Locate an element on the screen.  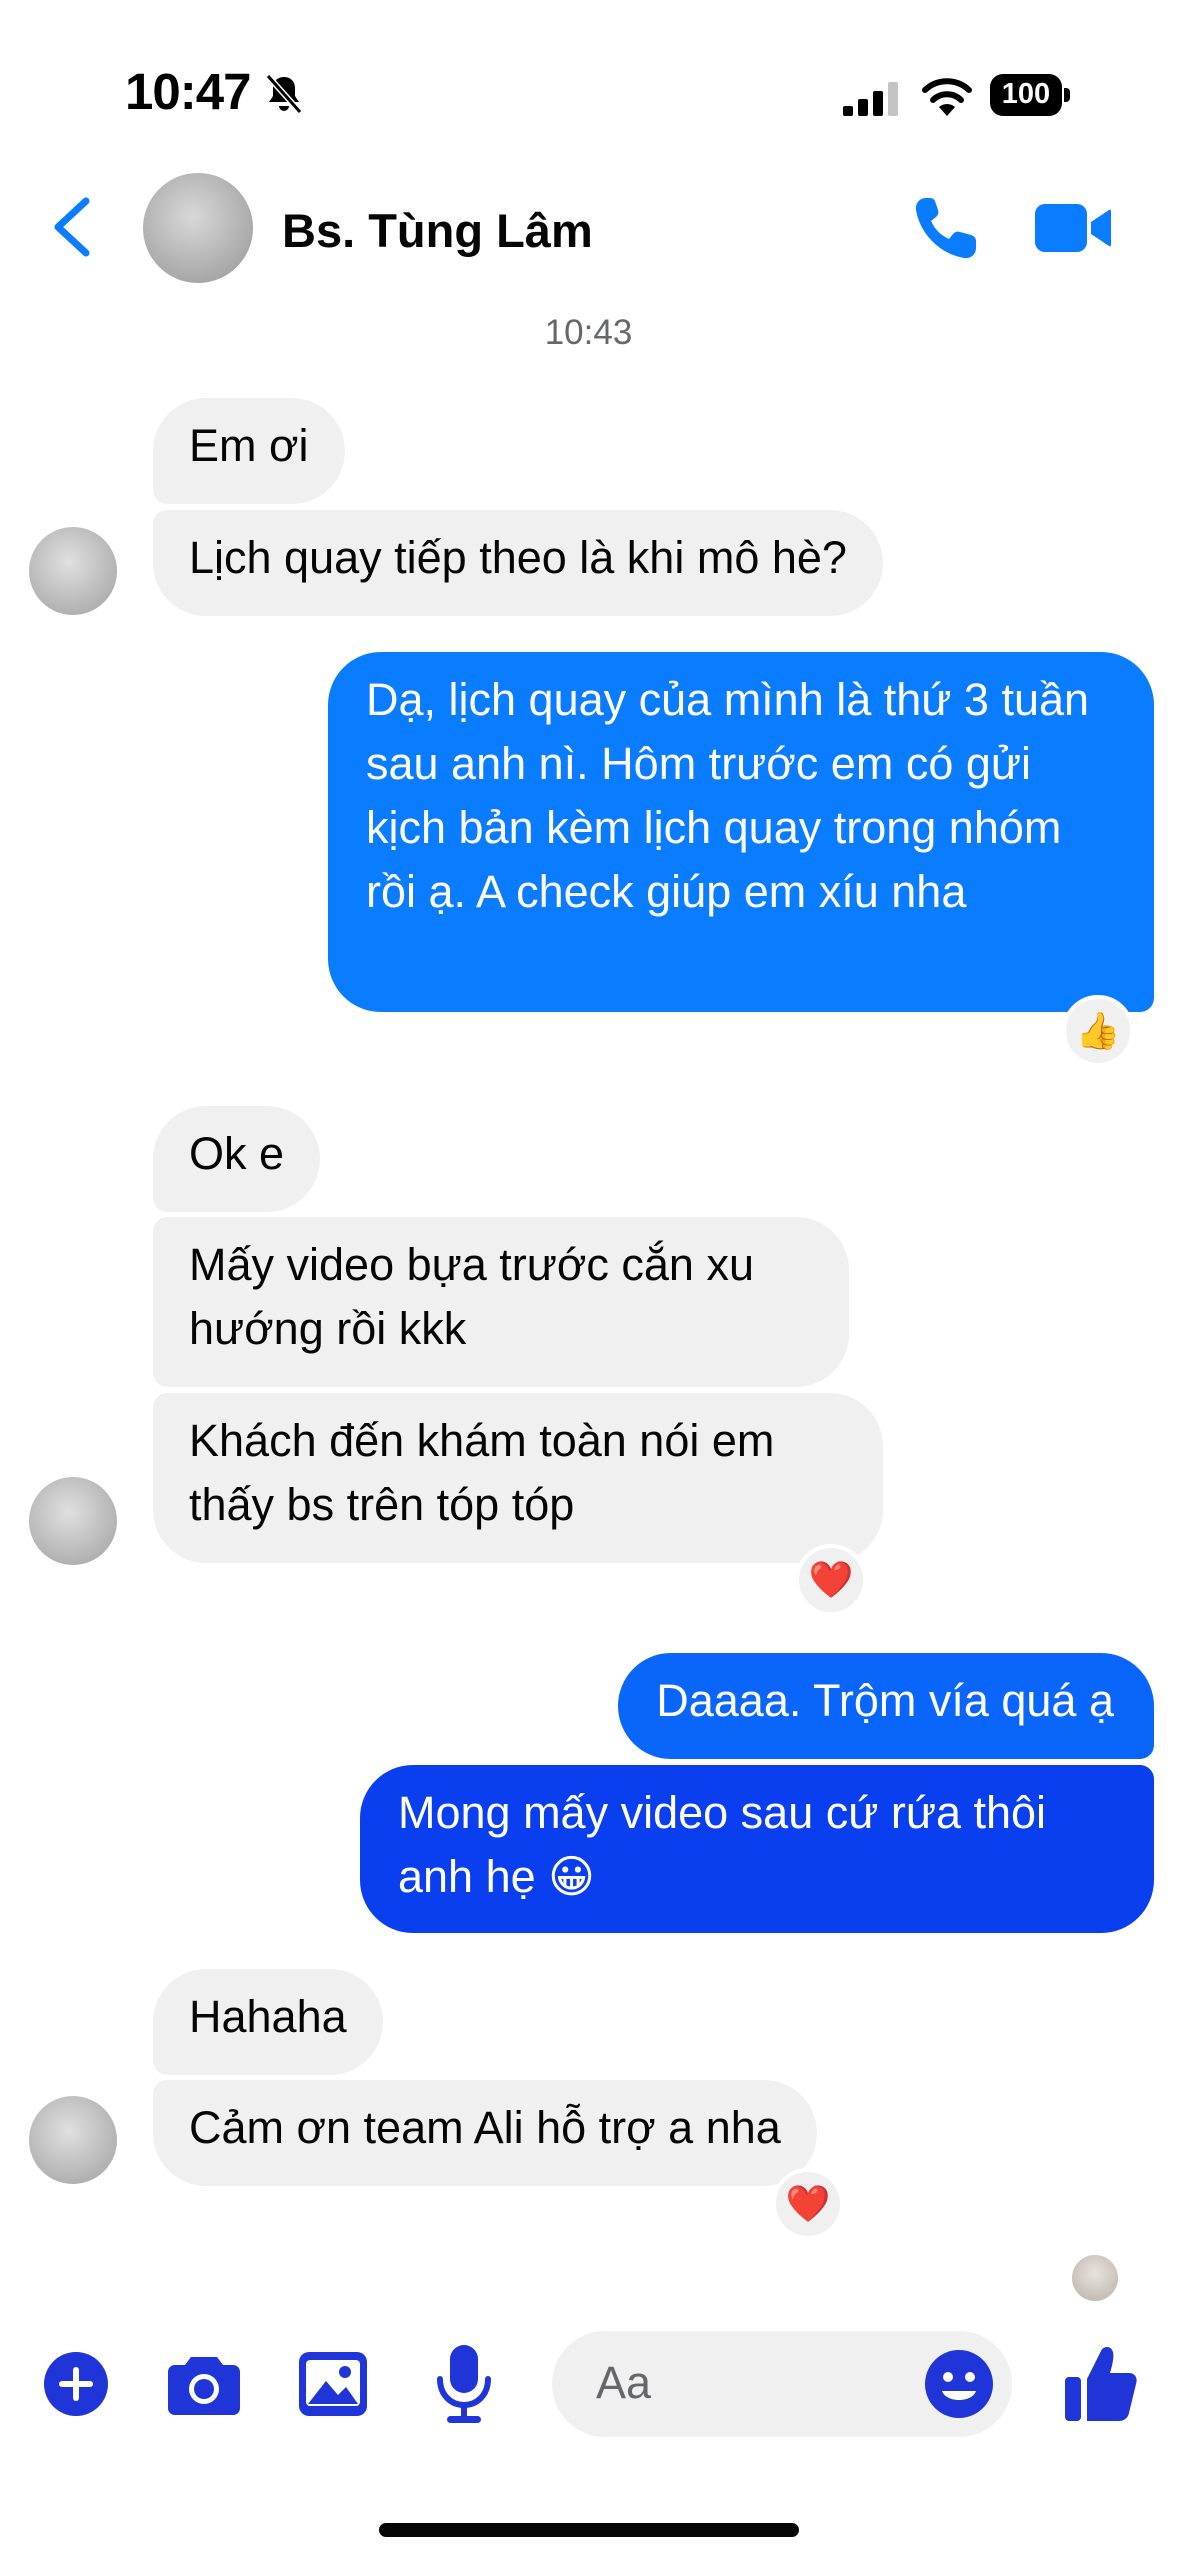
message-bubble-incoming: Hahaha is located at coordinates (268, 2022).